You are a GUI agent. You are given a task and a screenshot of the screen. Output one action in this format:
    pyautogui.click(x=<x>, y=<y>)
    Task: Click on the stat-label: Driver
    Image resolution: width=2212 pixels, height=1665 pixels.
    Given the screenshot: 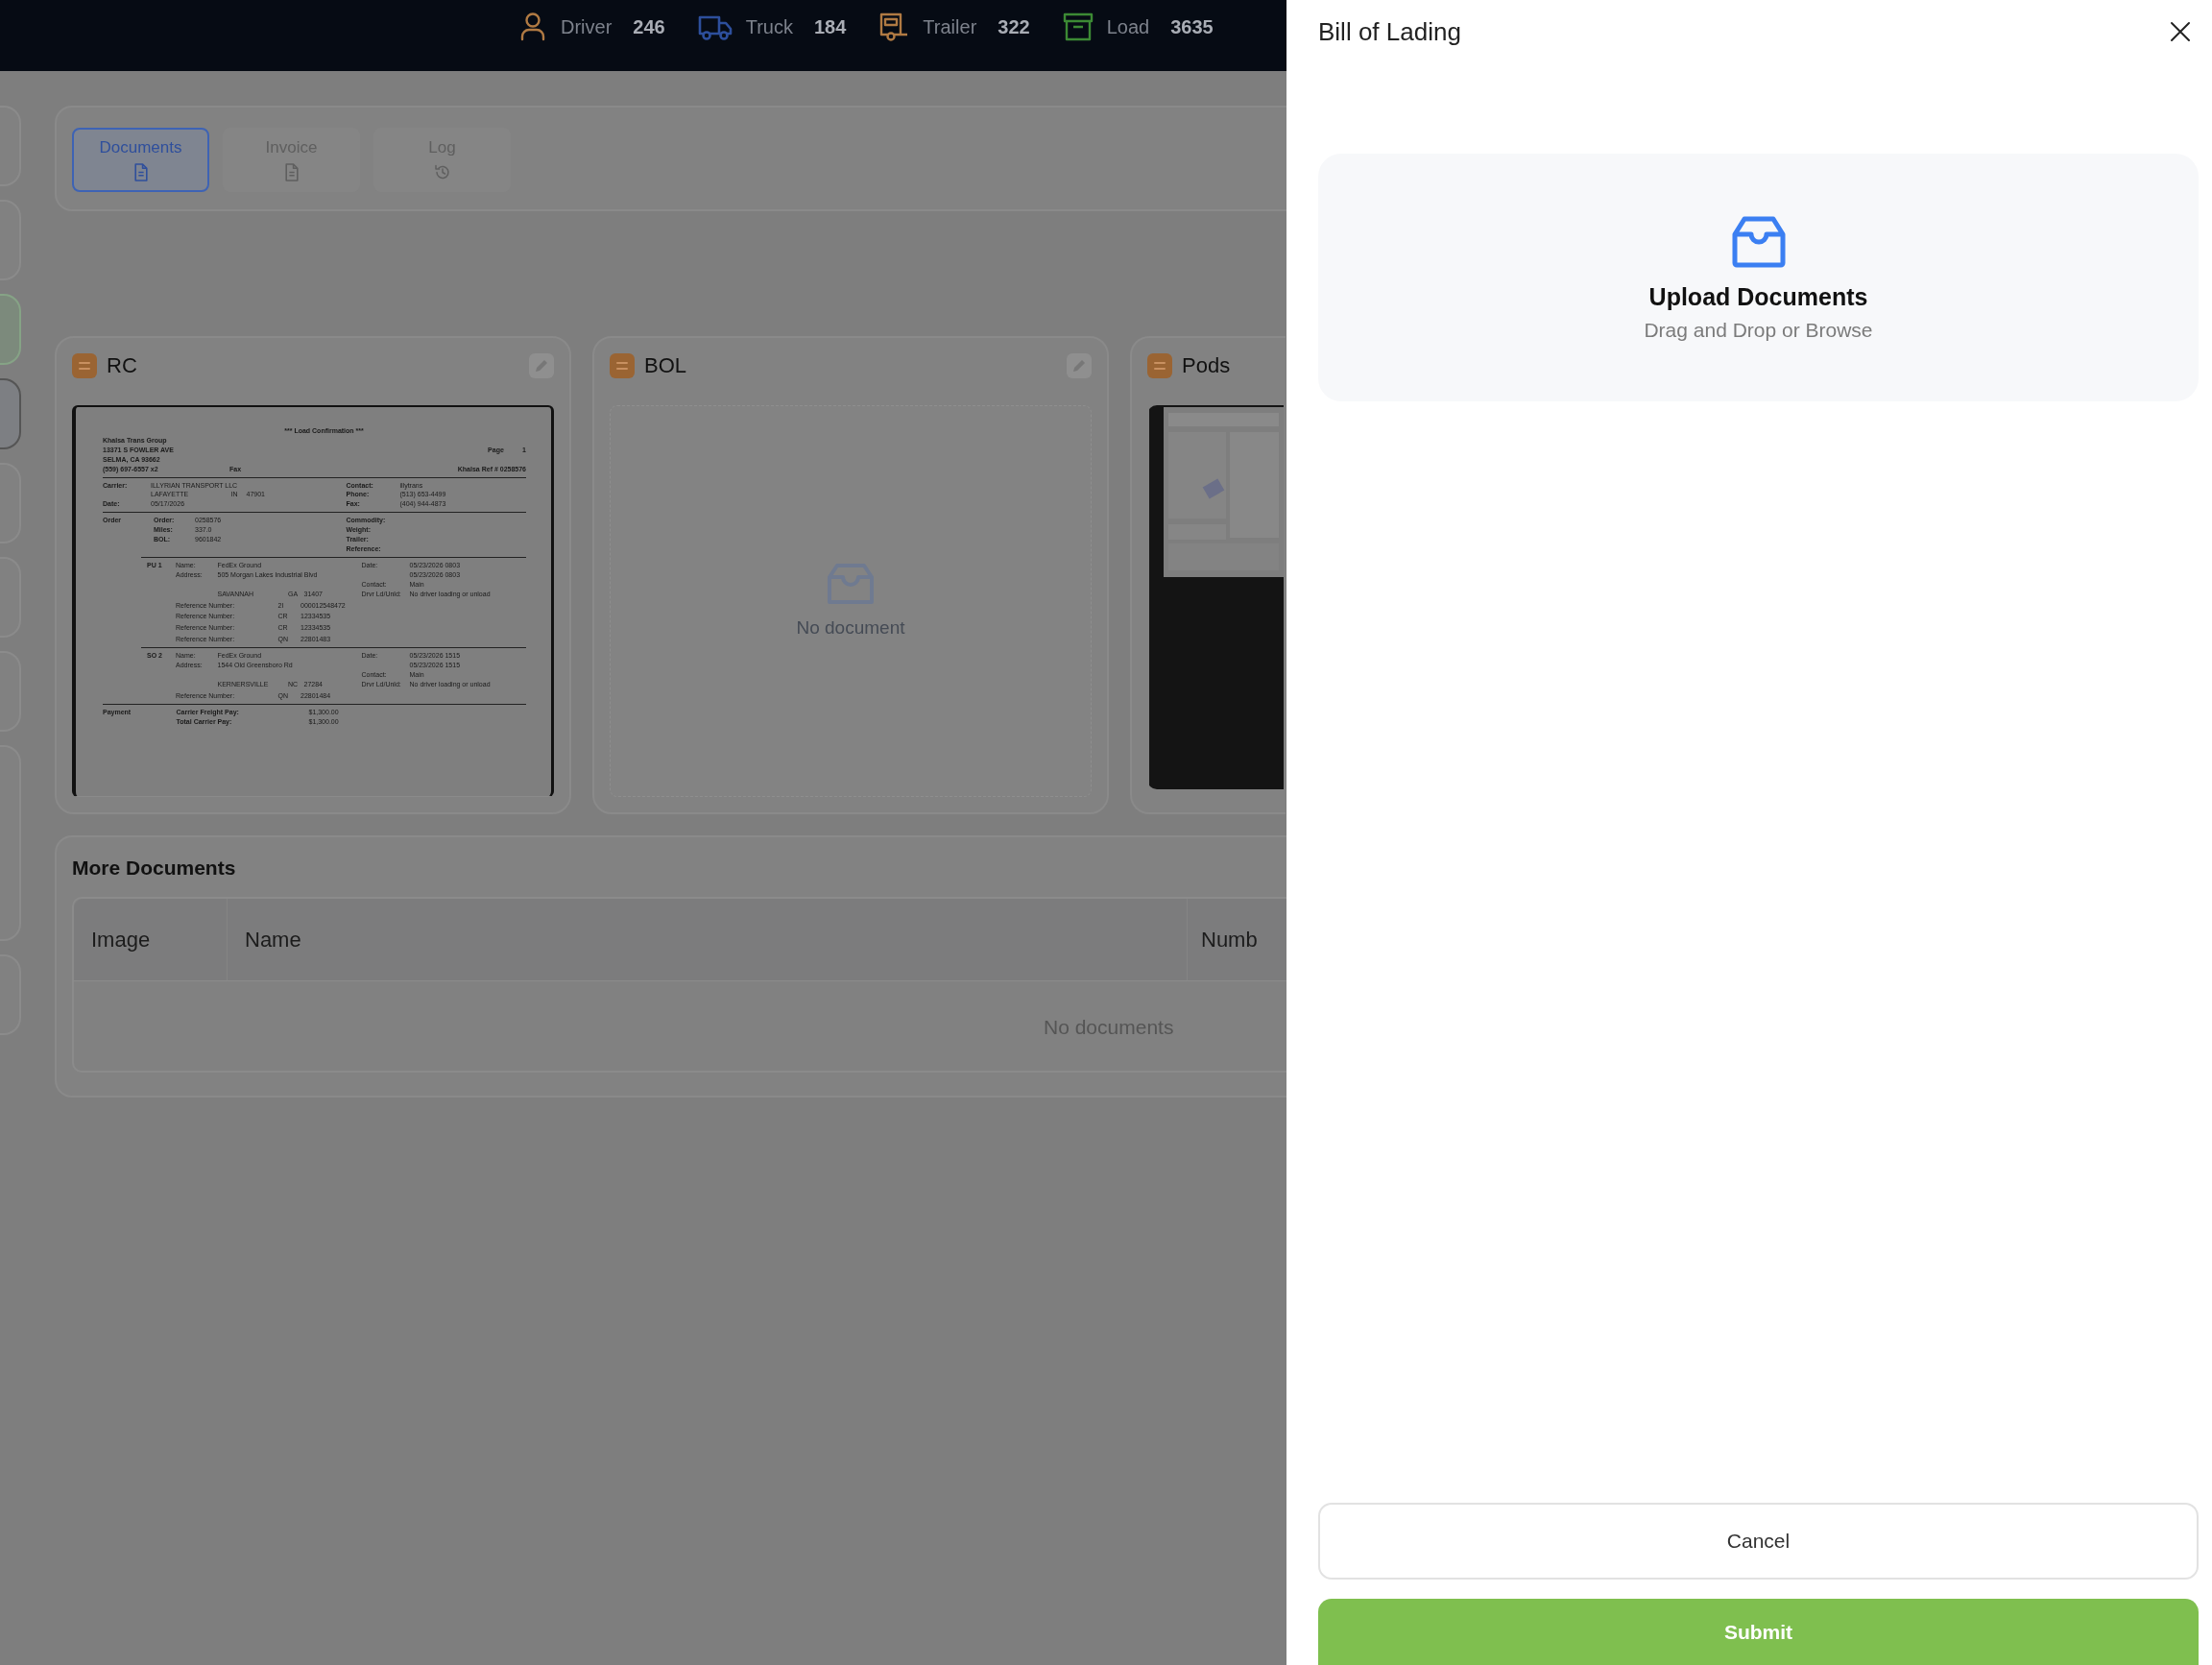 What is the action you would take?
    pyautogui.click(x=587, y=26)
    